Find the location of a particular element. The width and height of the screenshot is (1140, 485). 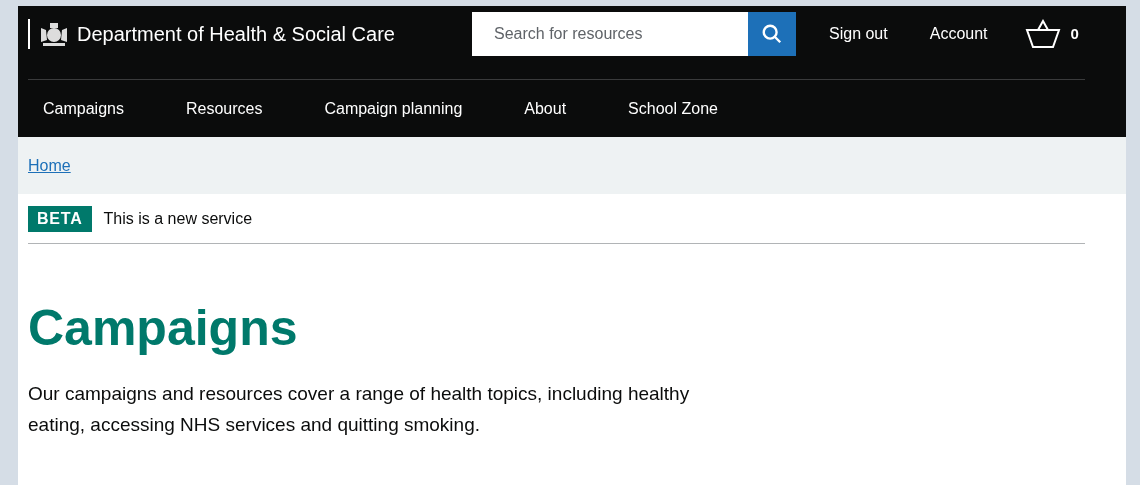

department-name: Department of Health & Social Care is located at coordinates (236, 34).